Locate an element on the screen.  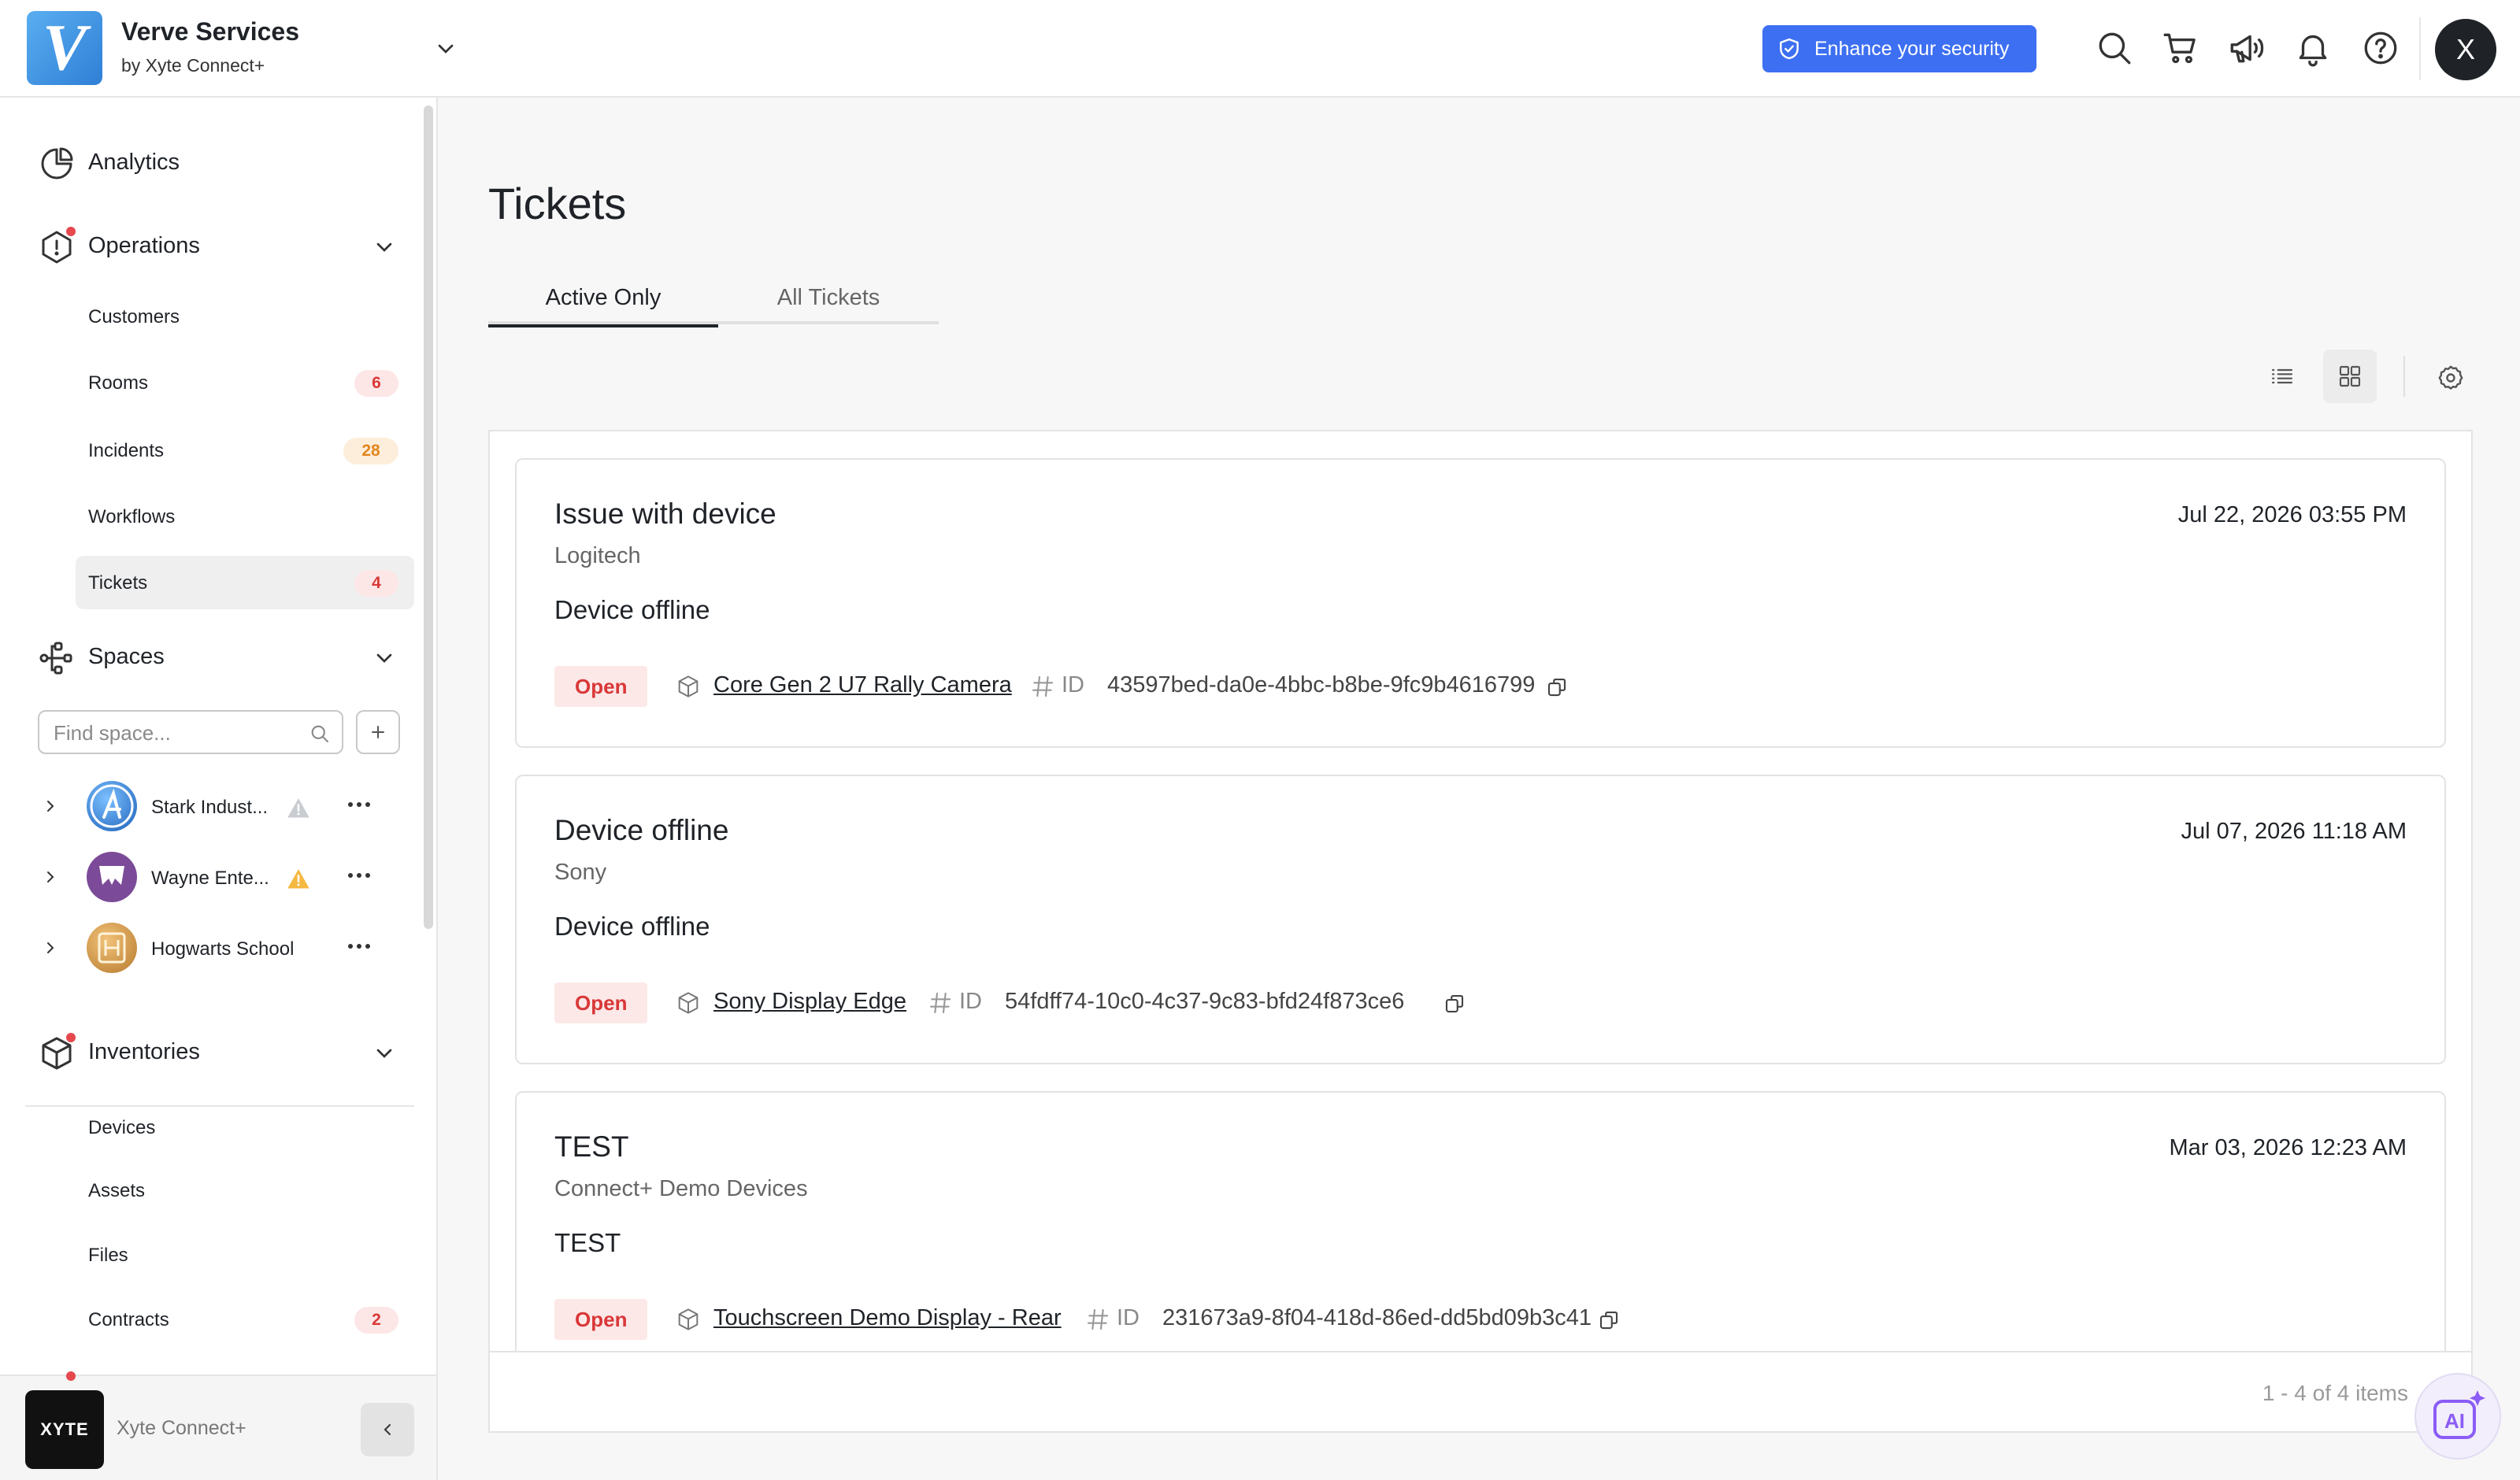
ticket-tabs: Active Only All Tickets is located at coordinates (713, 303).